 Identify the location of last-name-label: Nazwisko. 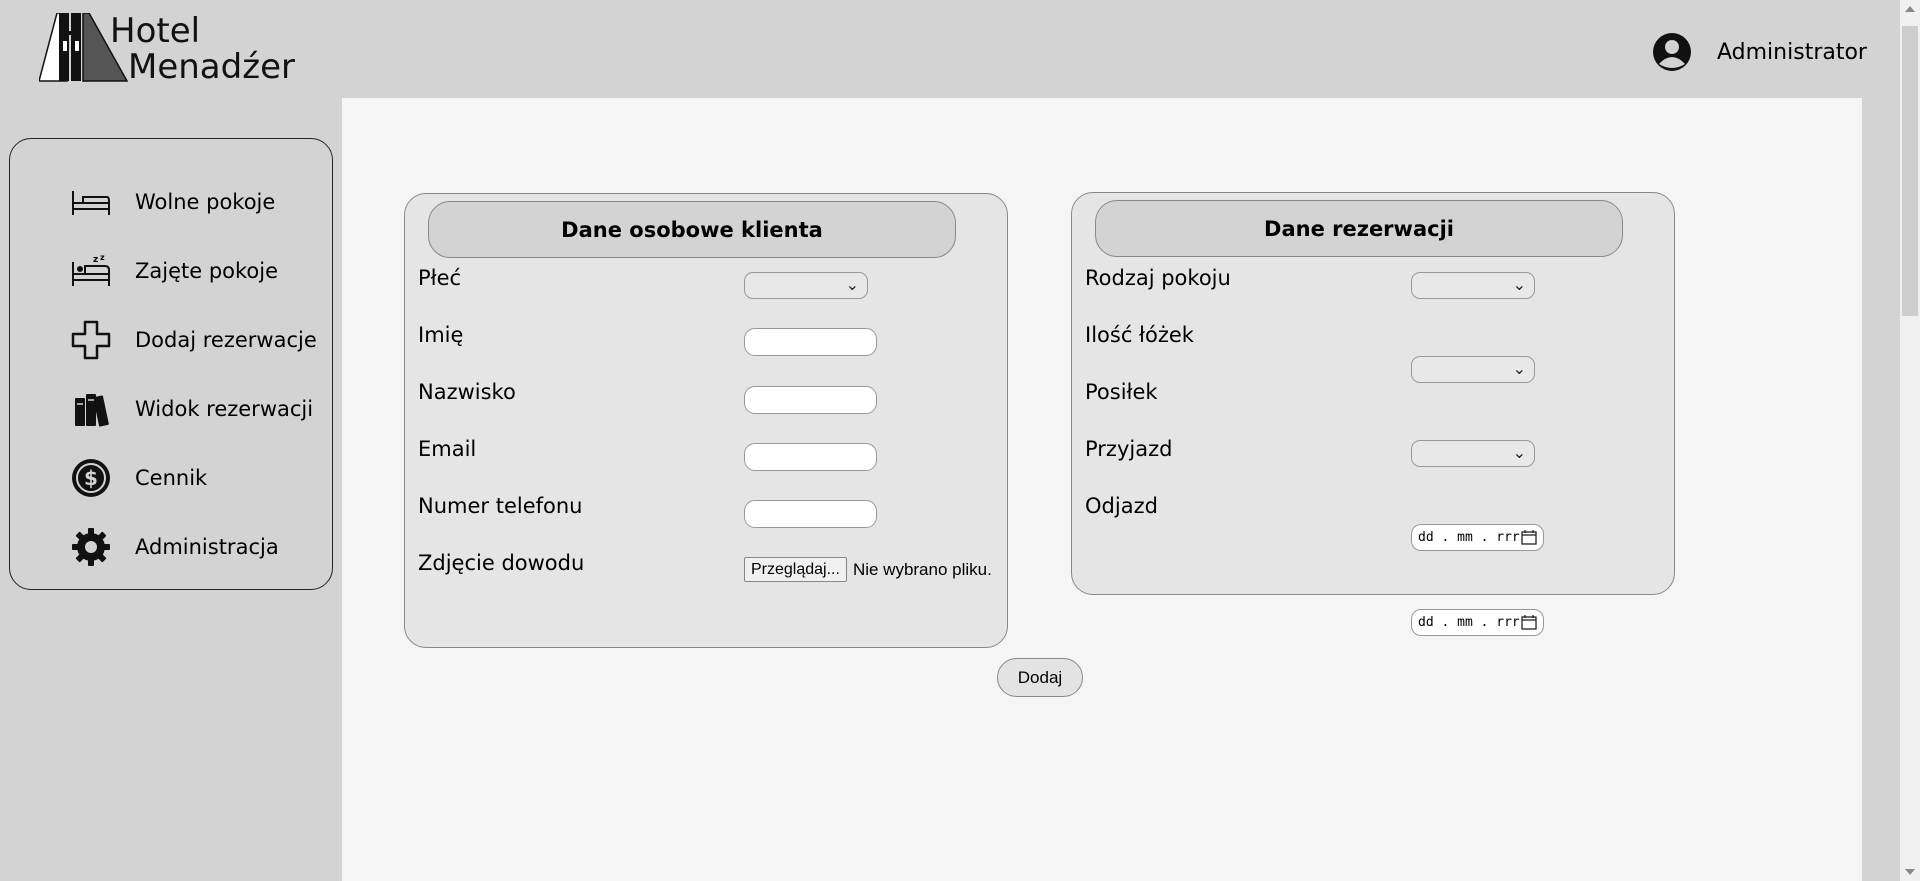
(467, 392).